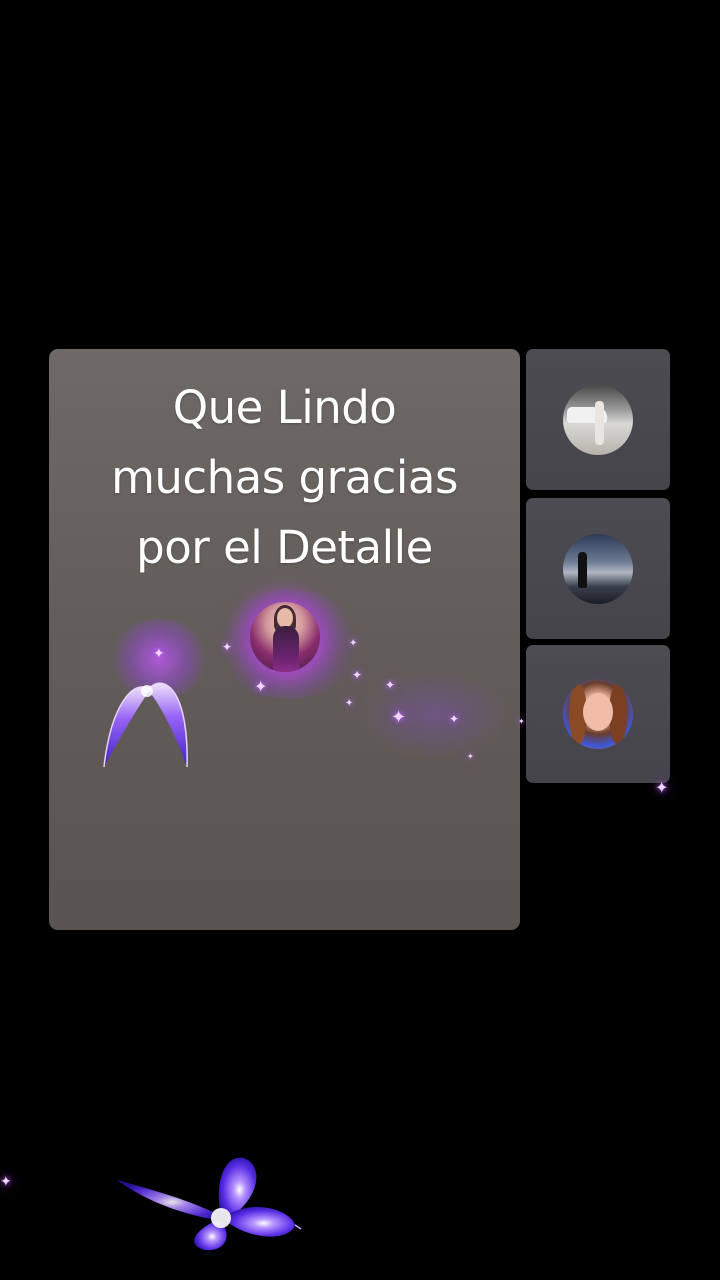  I want to click on host-avatar, so click(285, 637).